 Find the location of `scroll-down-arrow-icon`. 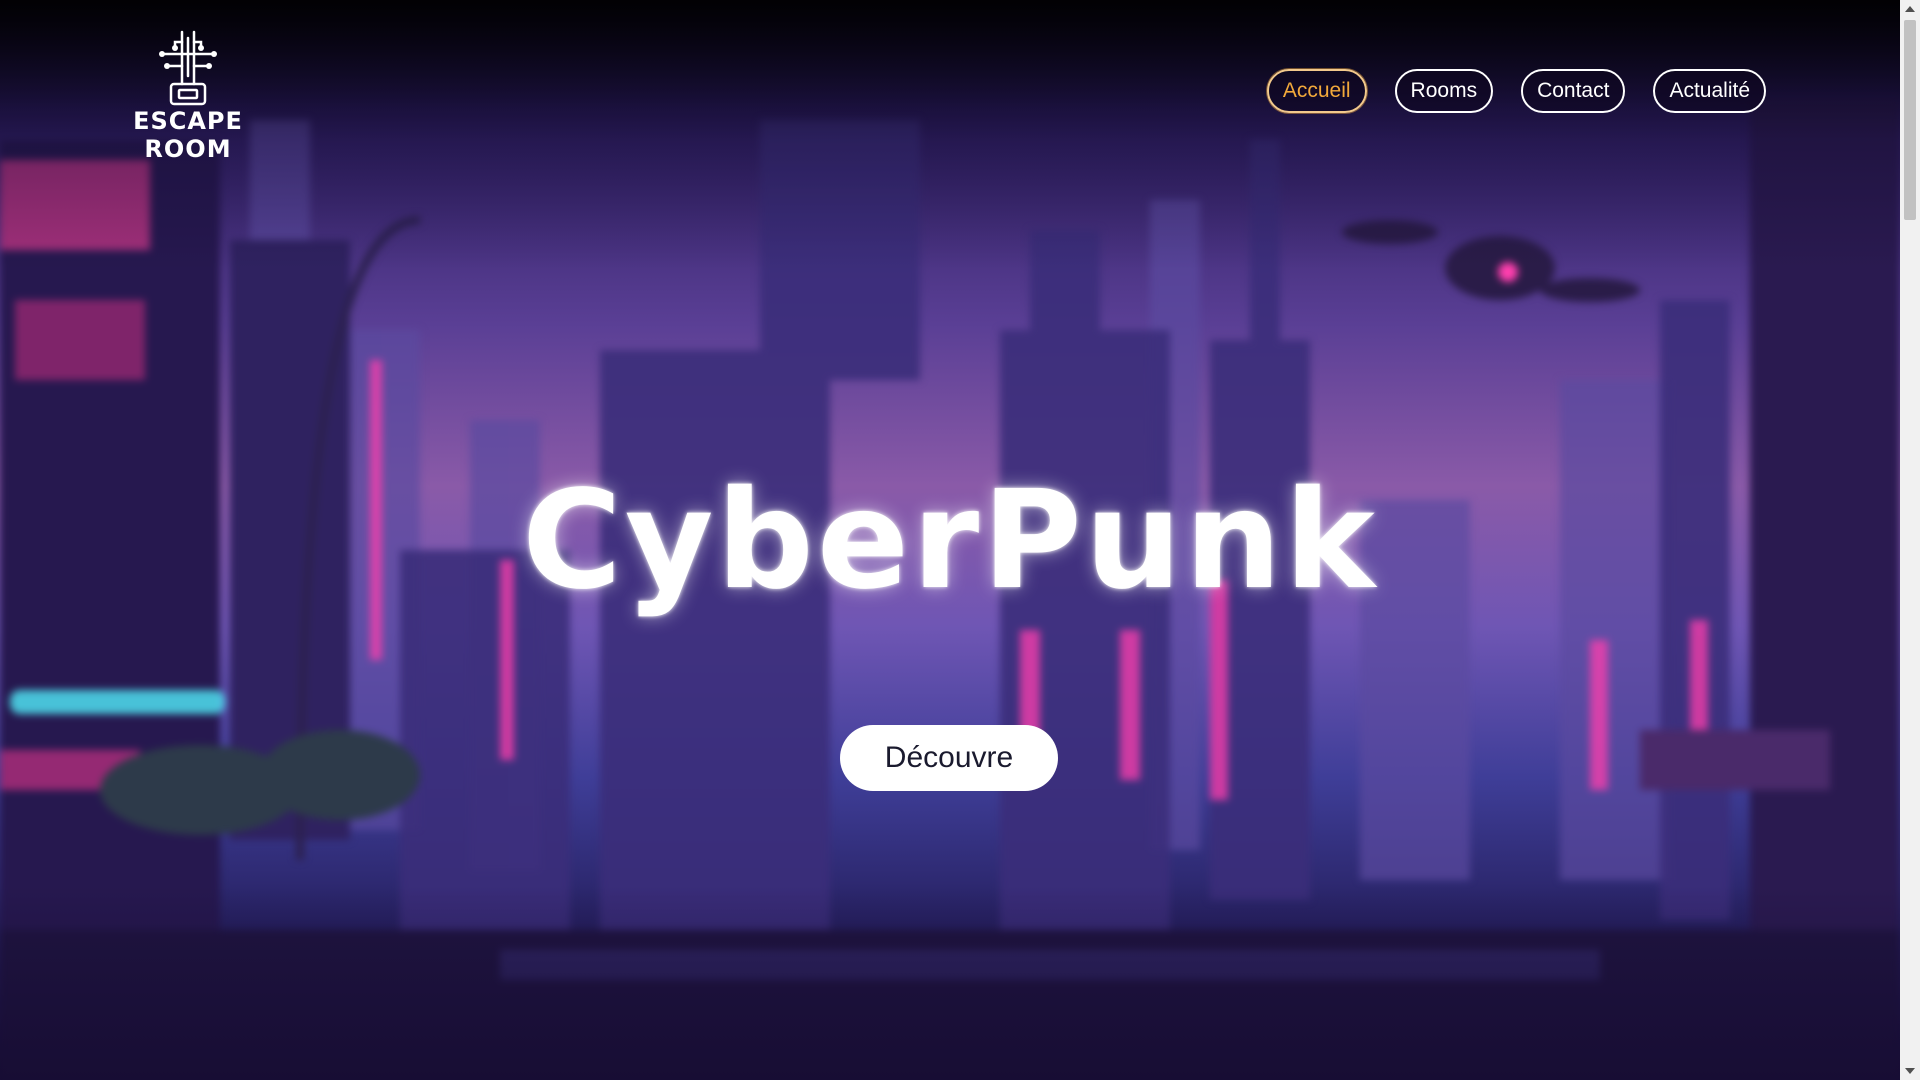

scroll-down-arrow-icon is located at coordinates (1910, 1071).